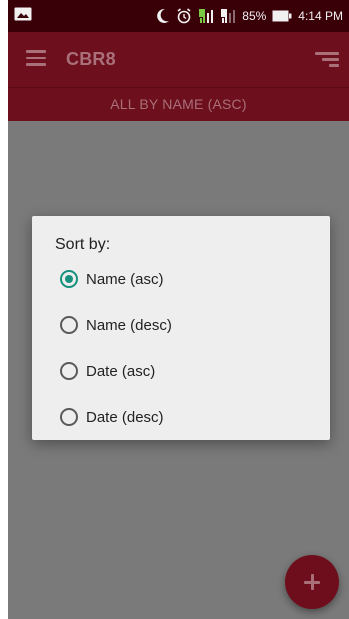 The width and height of the screenshot is (349, 619). What do you see at coordinates (125, 417) in the screenshot?
I see `option-label: Date (desc)` at bounding box center [125, 417].